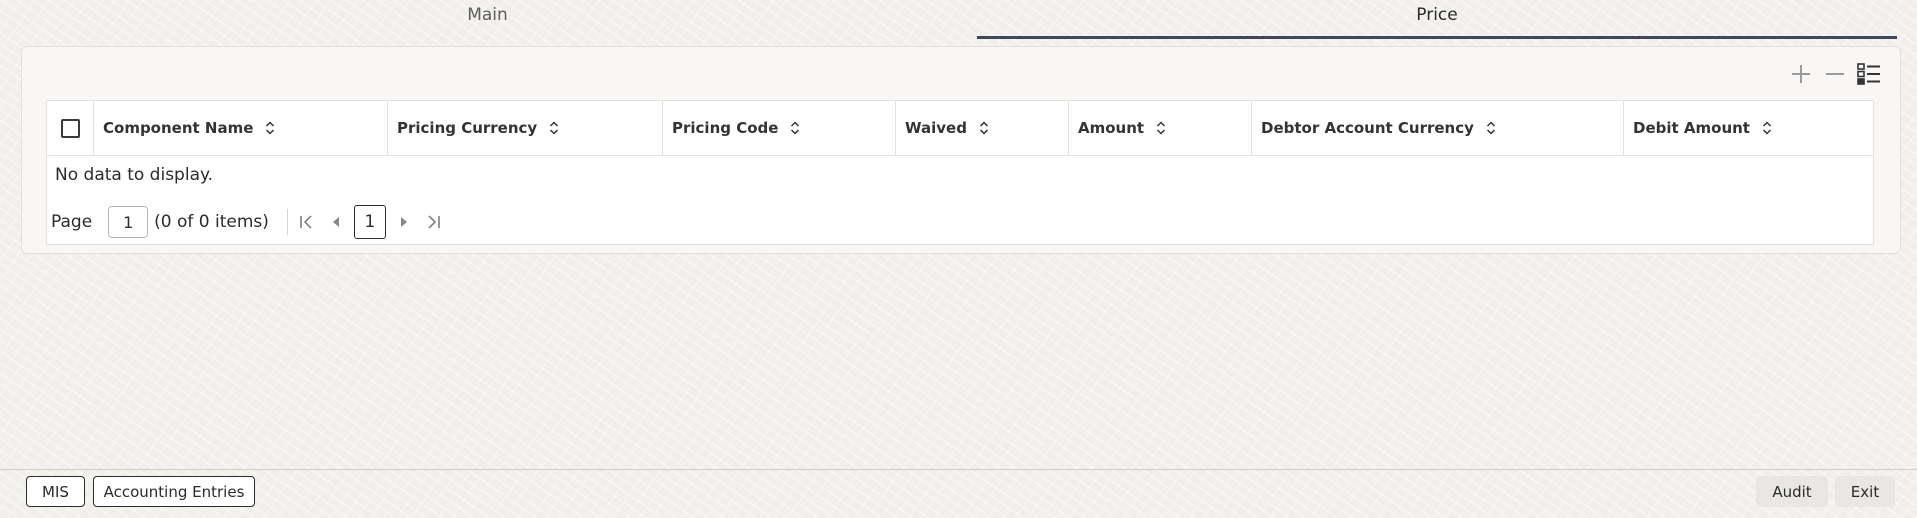 The image size is (1917, 518). I want to click on grid-toolbar, so click(1835, 74).